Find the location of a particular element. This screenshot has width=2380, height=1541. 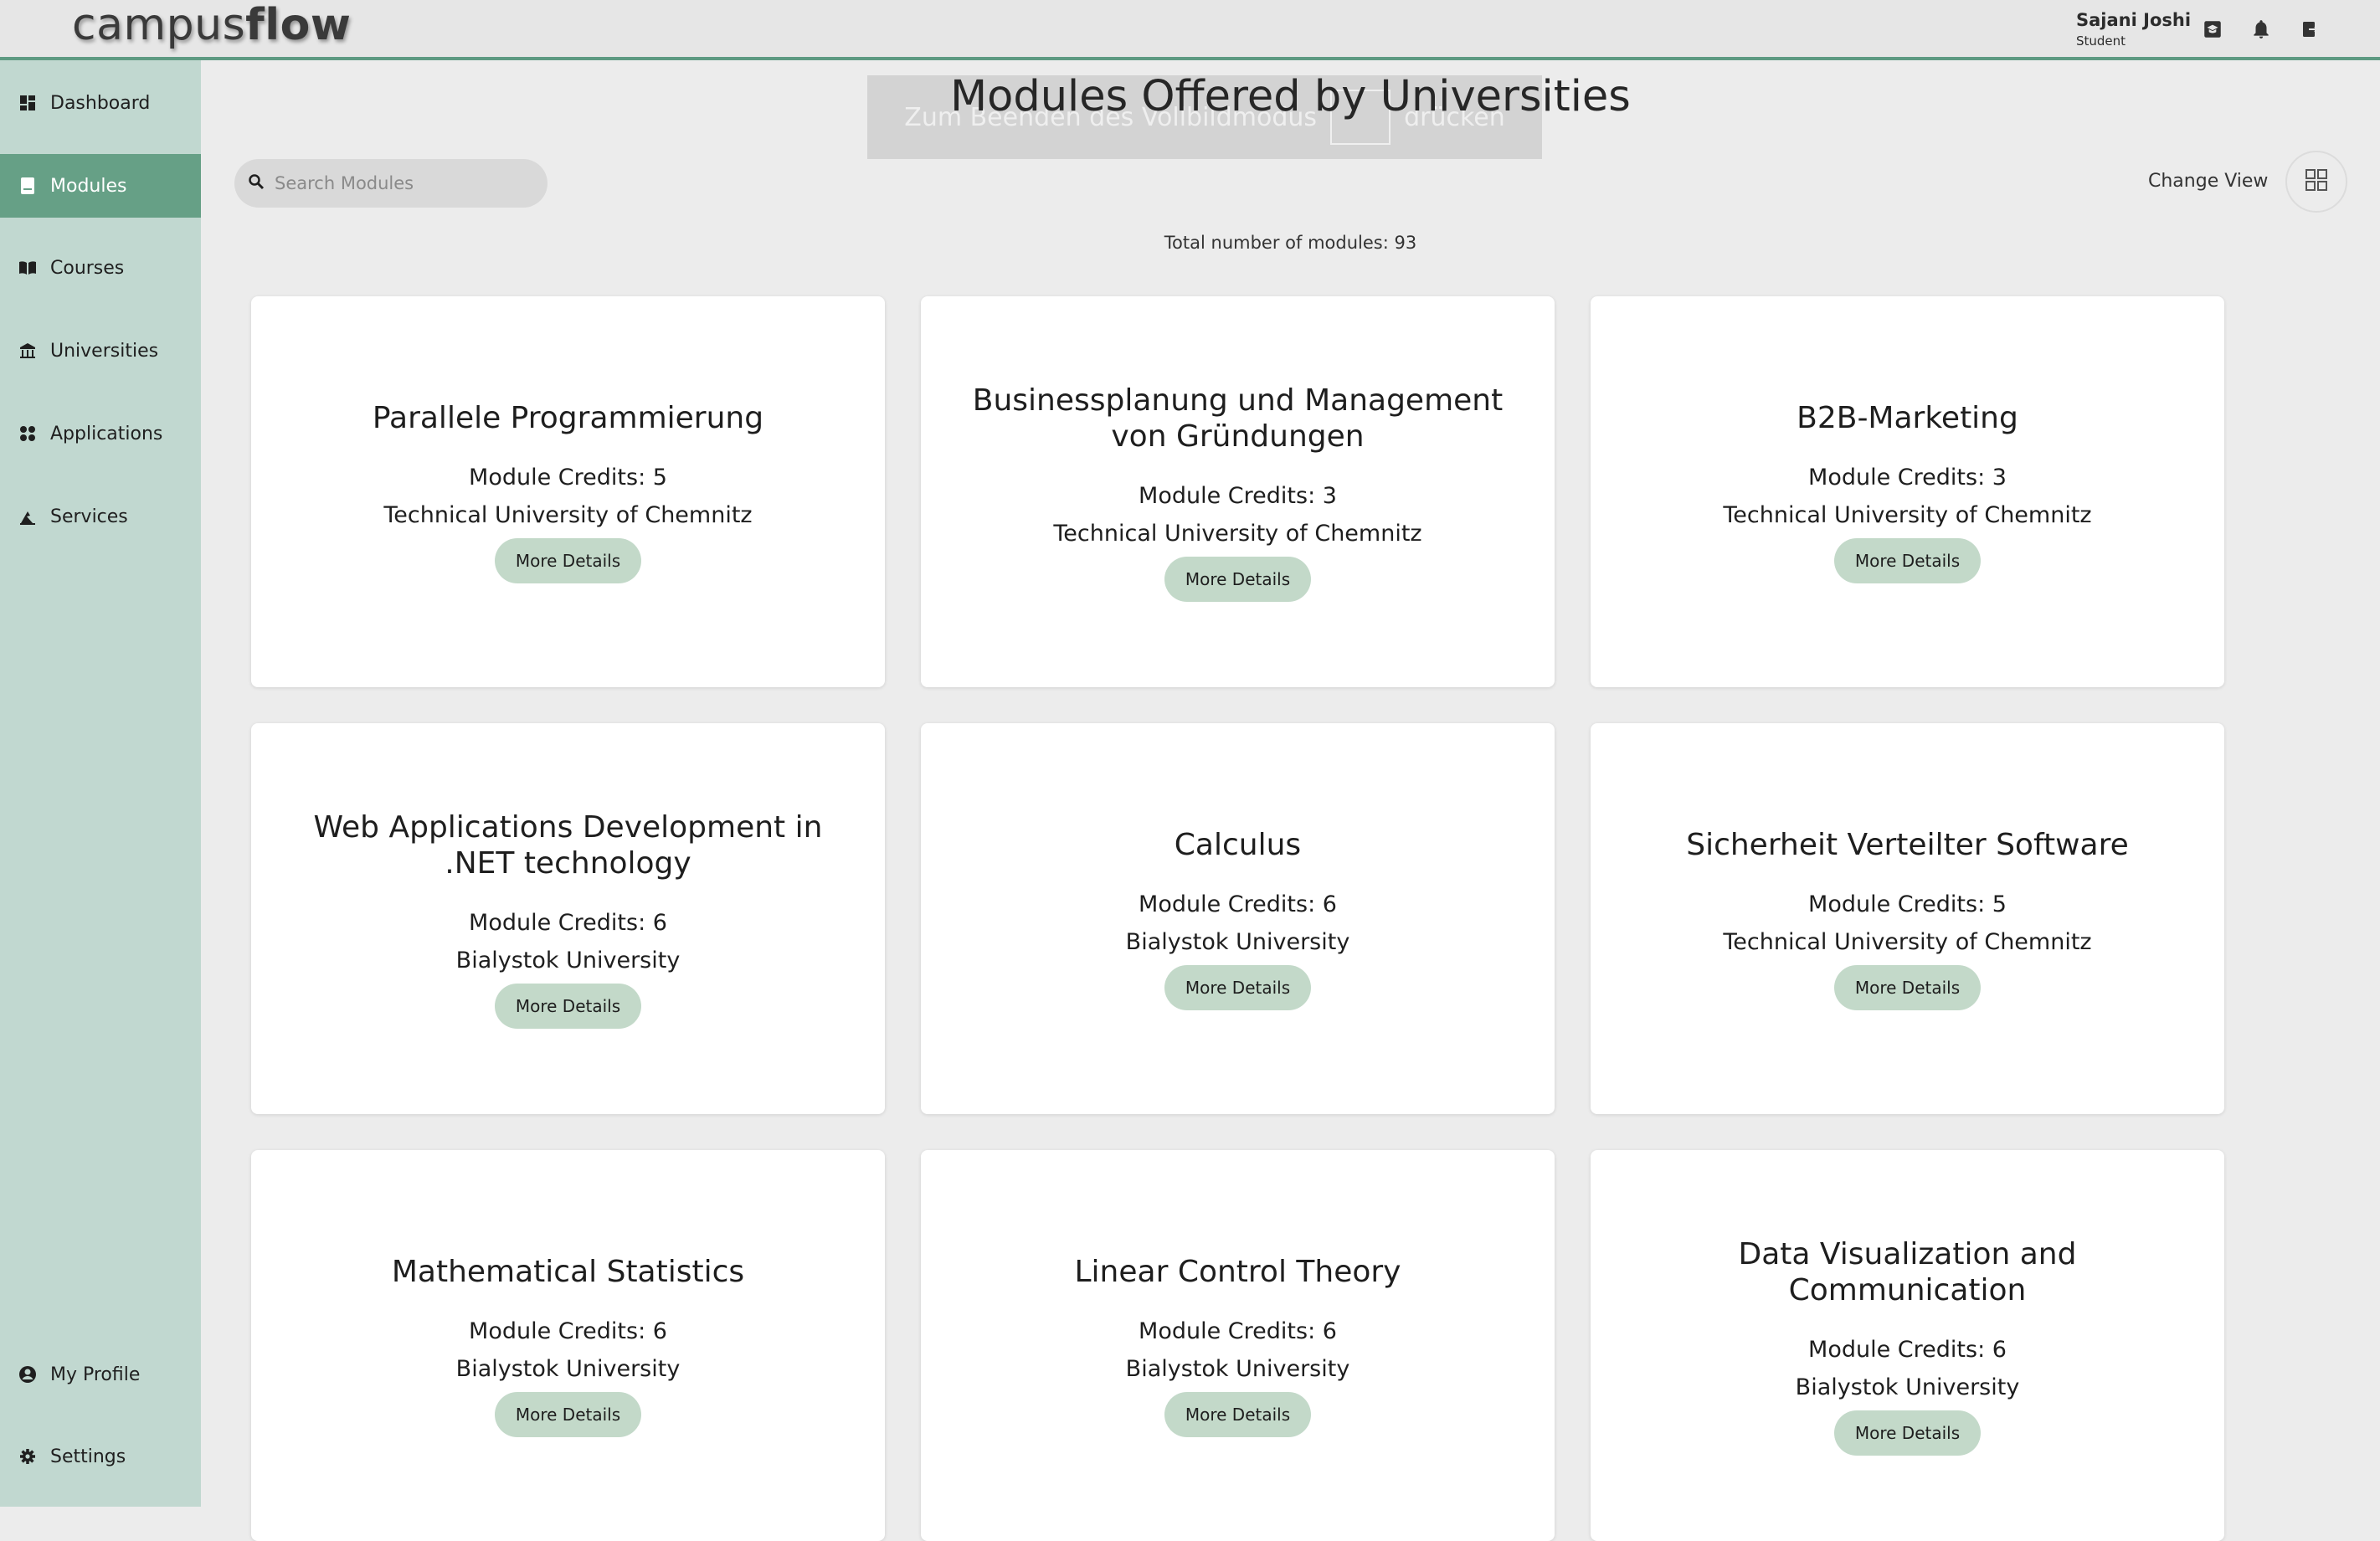

sidebar-item-label: Applications is located at coordinates (106, 433).